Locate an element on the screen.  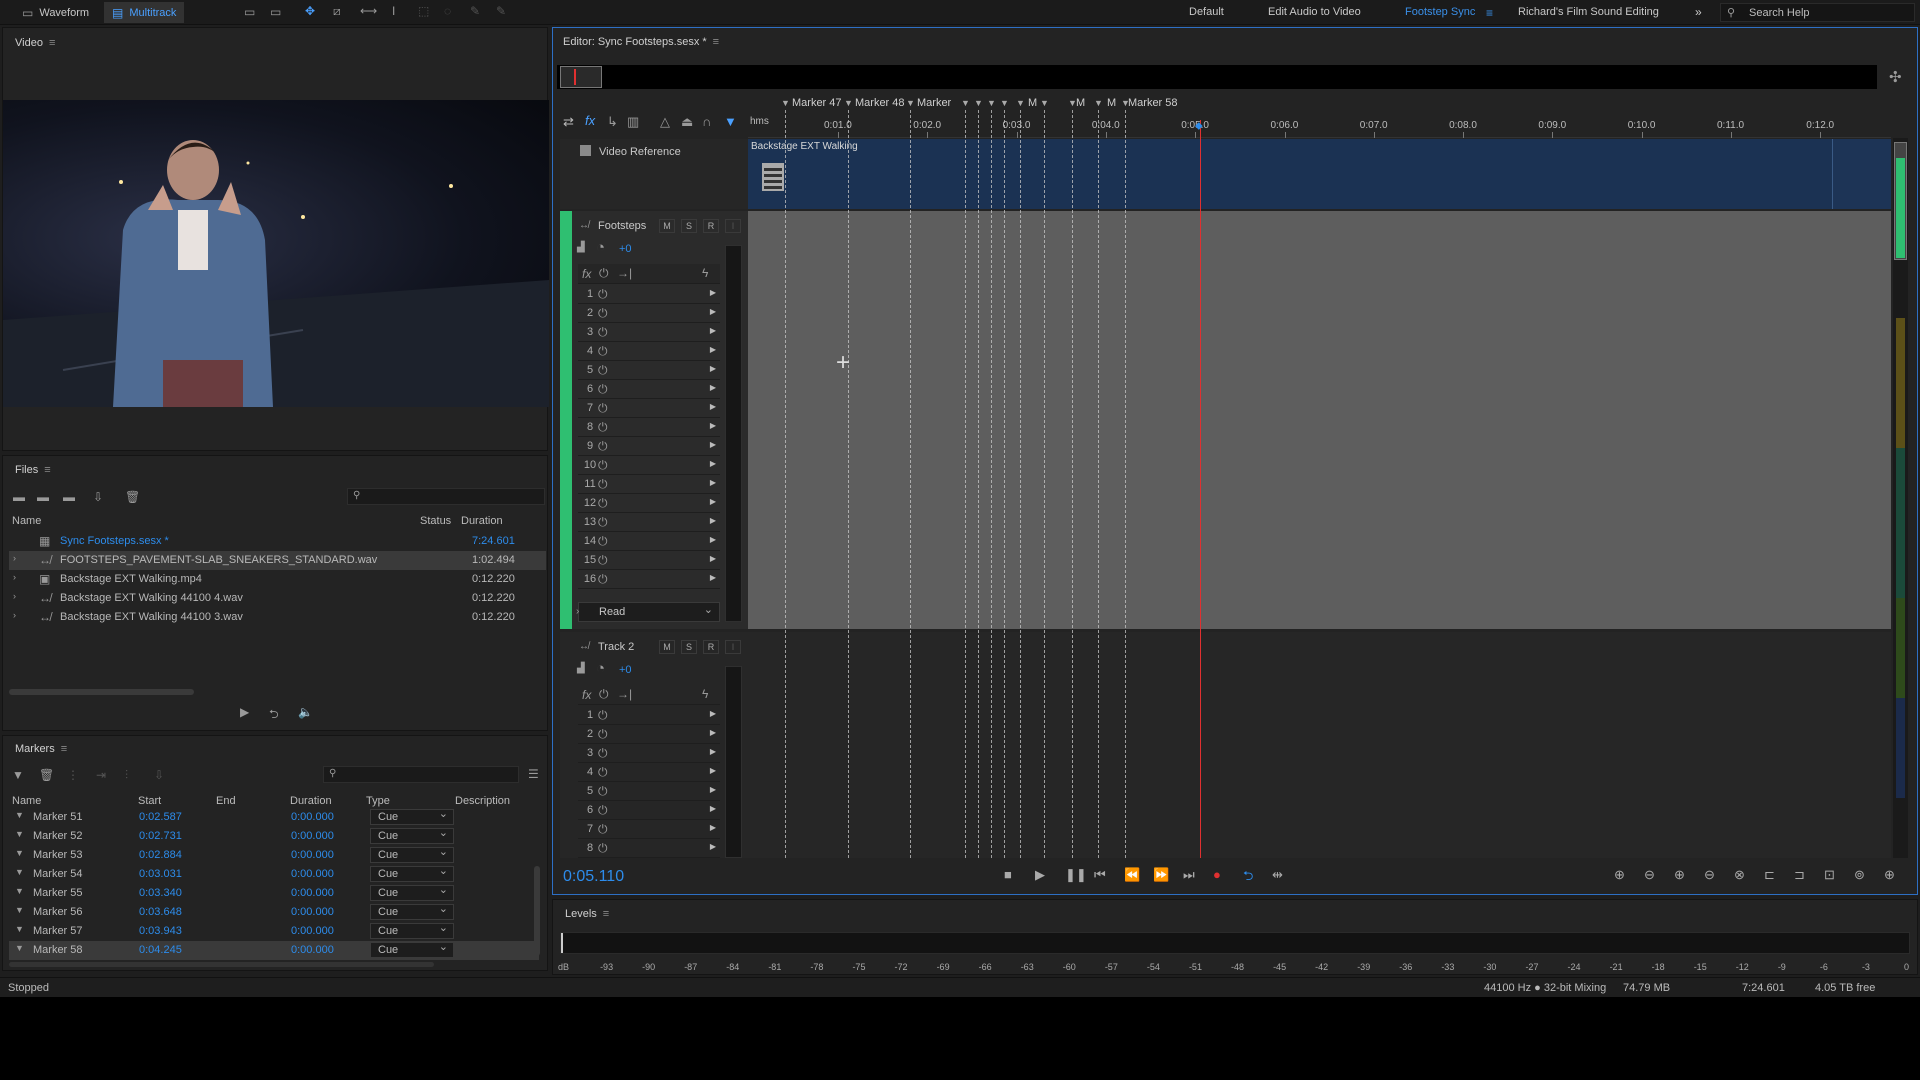
footsteps-solo-button: S is located at coordinates (689, 226).